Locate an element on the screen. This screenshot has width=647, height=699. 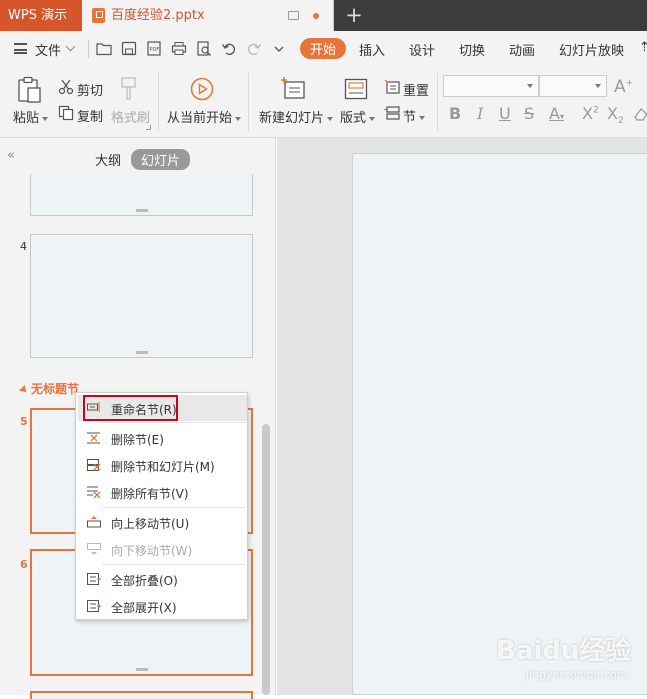
move-section-up-menu-item: 向上移动节(U) is located at coordinates (162, 522).